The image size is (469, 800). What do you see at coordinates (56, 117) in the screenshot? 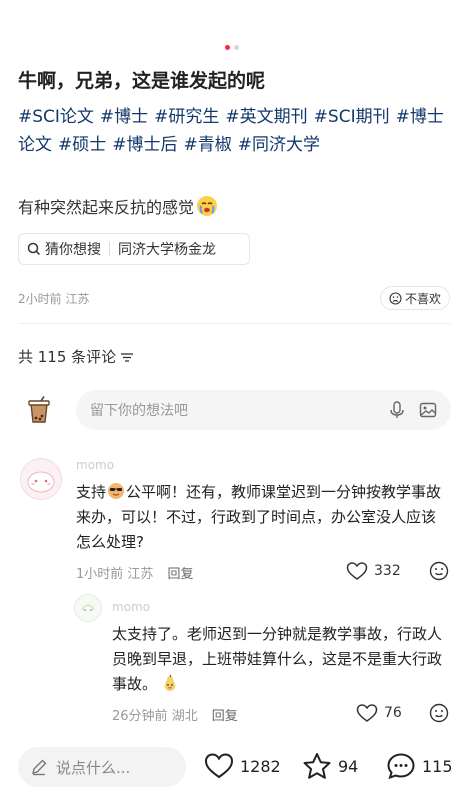
I see `tag-link: #SCI论文` at bounding box center [56, 117].